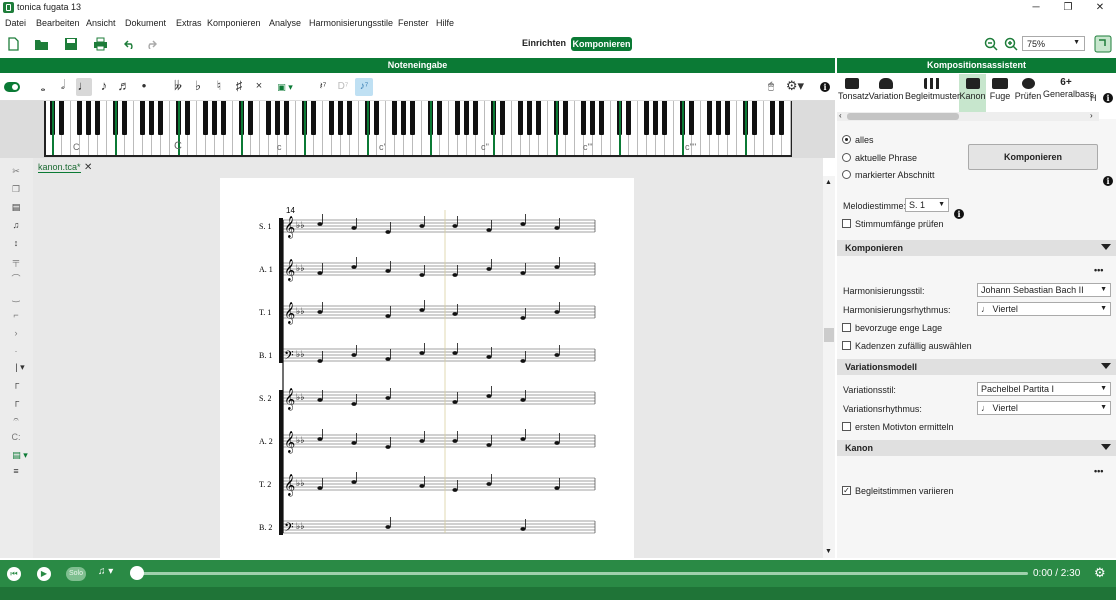 This screenshot has width=1116, height=600. What do you see at coordinates (16, 243) in the screenshot?
I see `stem-icon: ↕` at bounding box center [16, 243].